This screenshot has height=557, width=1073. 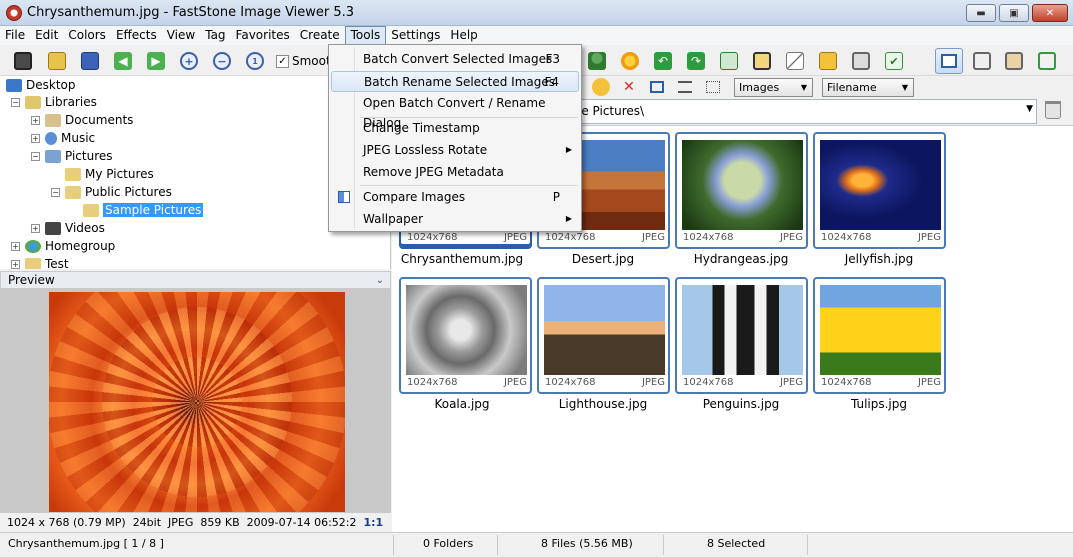 I want to click on draw-icon, so click(x=795, y=61).